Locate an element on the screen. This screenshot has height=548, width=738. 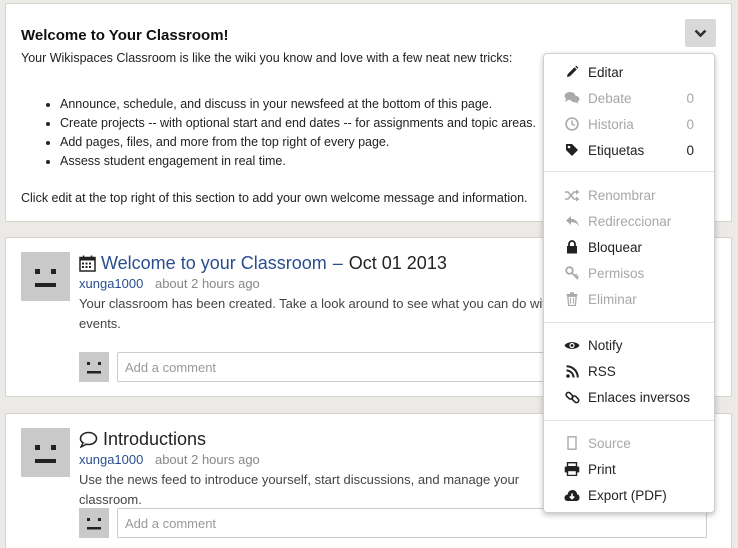
menu-item-export-pdf: Export (PDF) is located at coordinates (629, 495).